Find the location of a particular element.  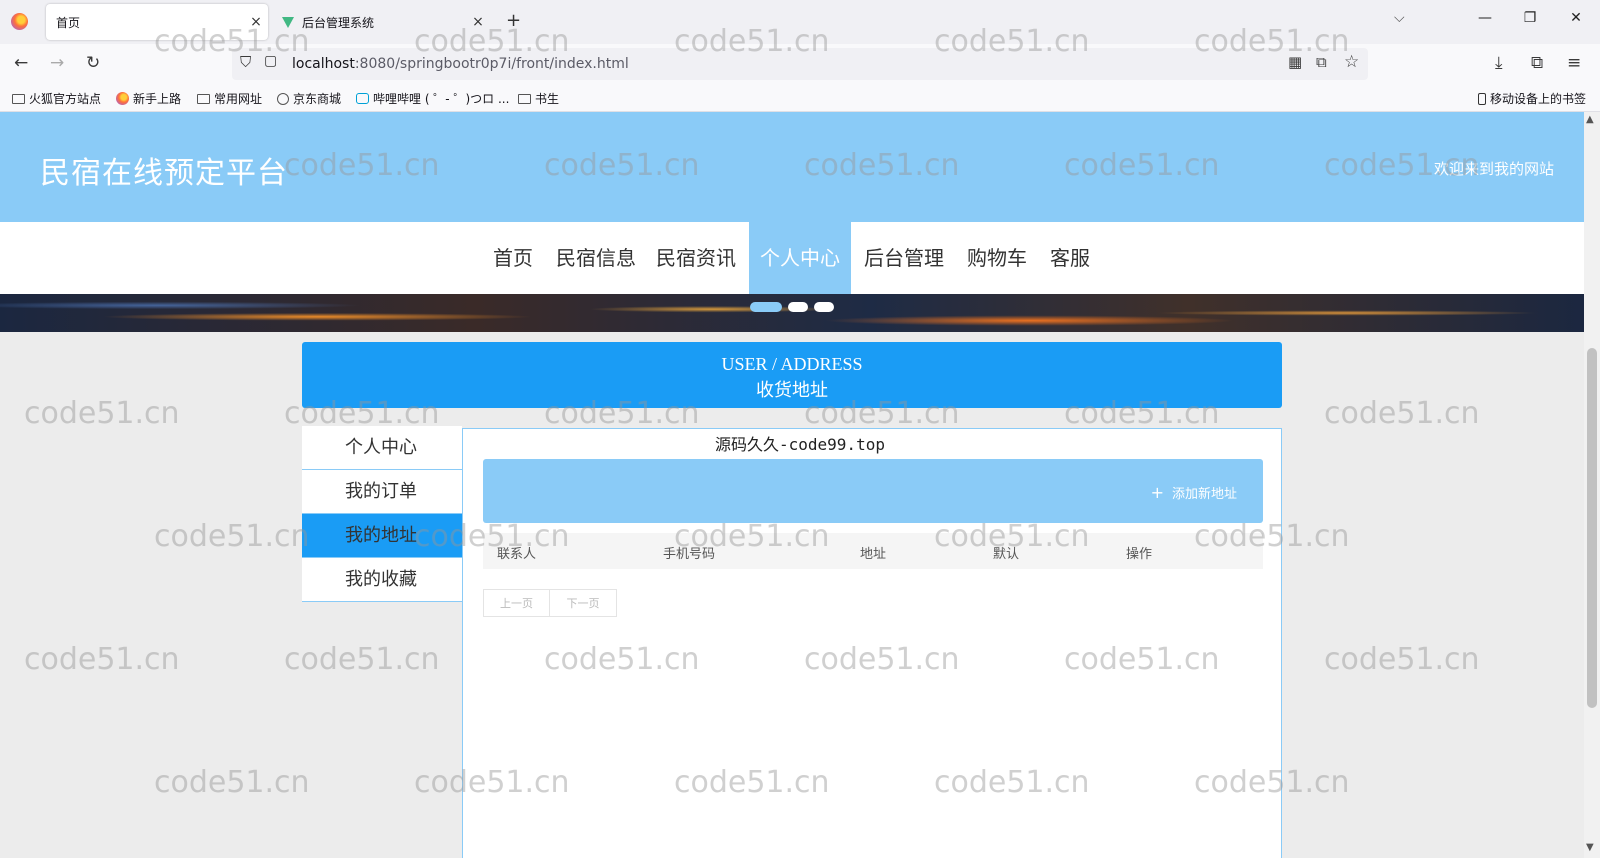

page-scrollbar: ▲ ▼ is located at coordinates (1592, 485).